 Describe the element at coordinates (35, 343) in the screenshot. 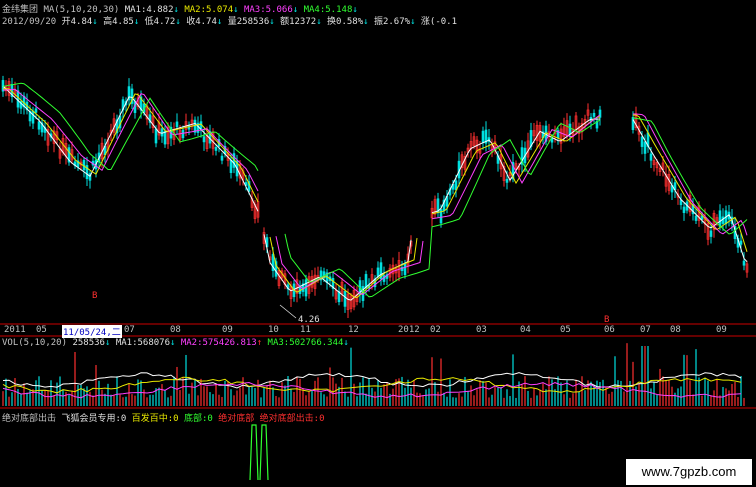

I see `volume-params: VOL(5,10,20)` at that location.